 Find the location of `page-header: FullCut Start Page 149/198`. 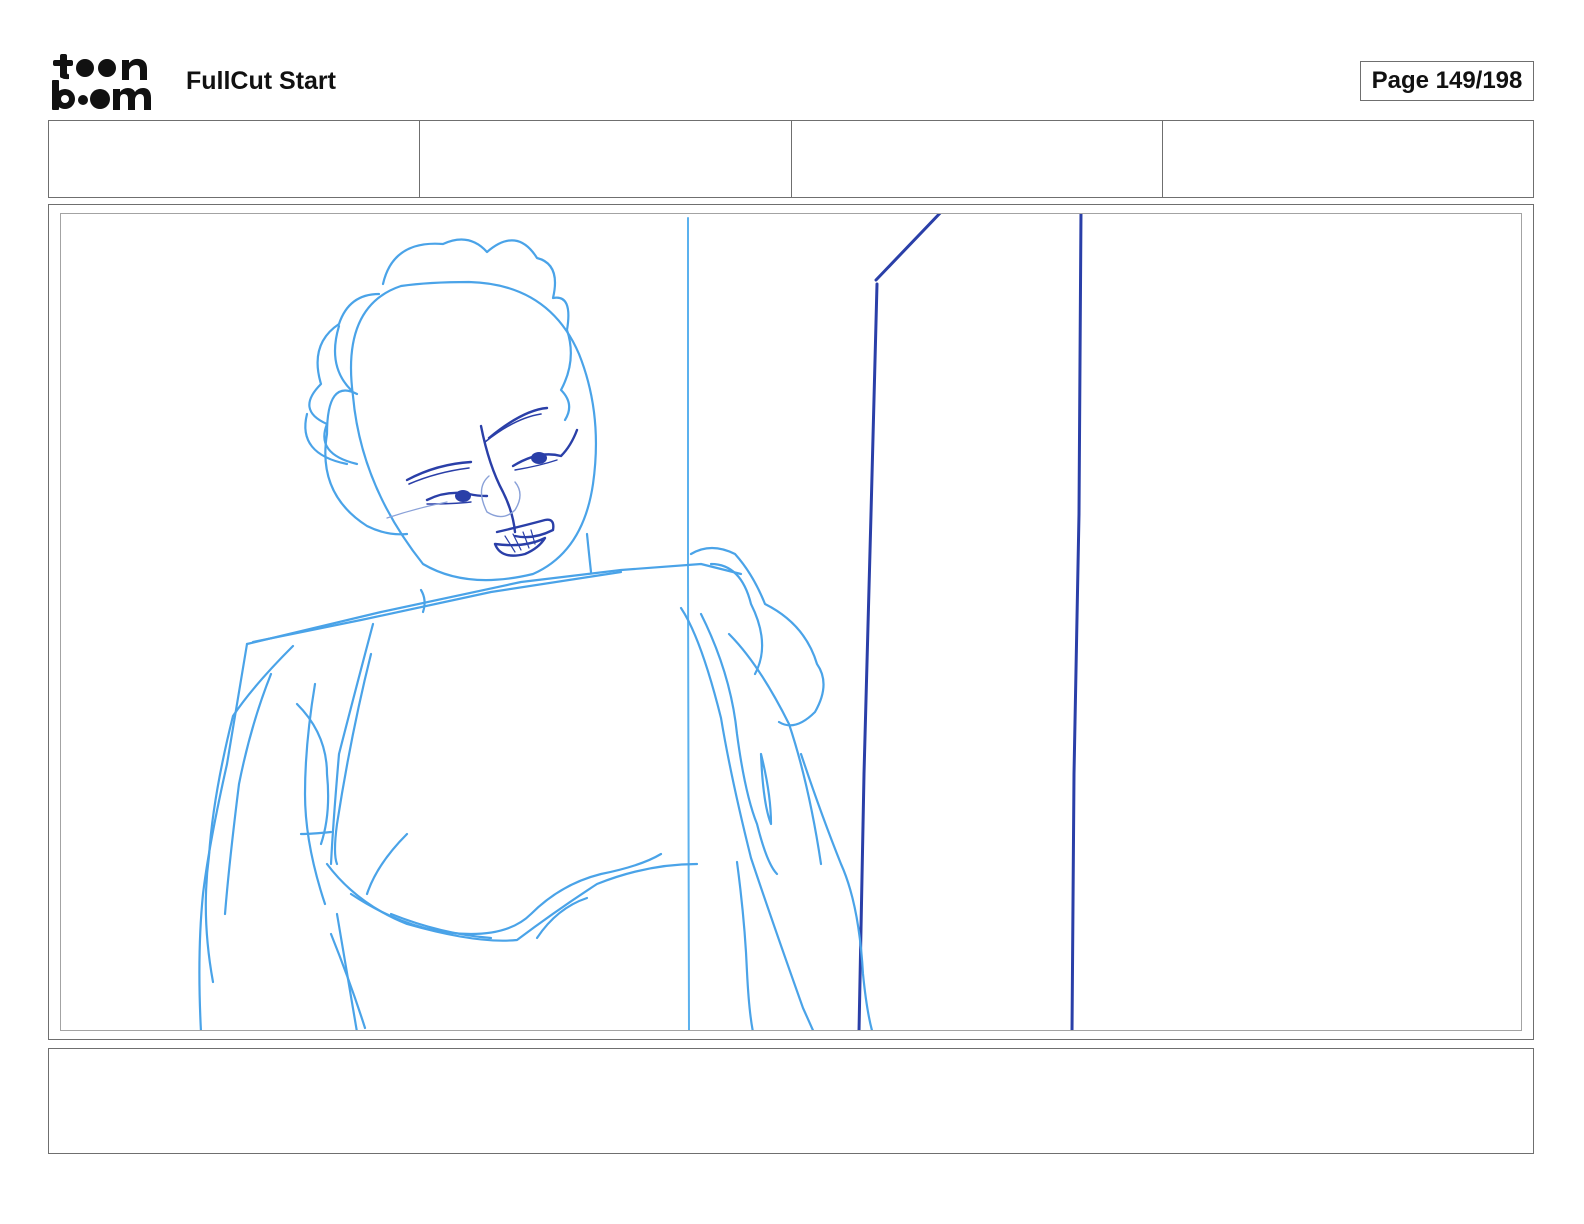

page-header: FullCut Start Page 149/198 is located at coordinates (792, 59).